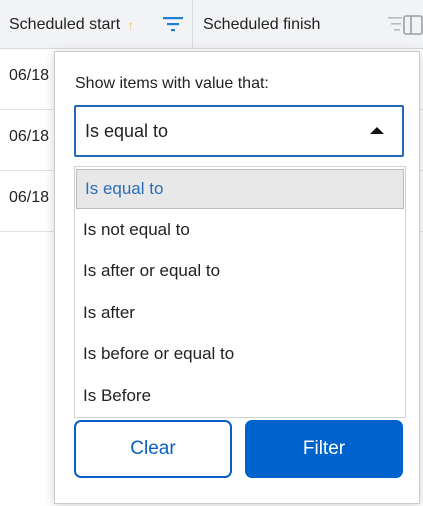 This screenshot has height=506, width=423. I want to click on filter-condition-label: Show items with value that:, so click(172, 83).